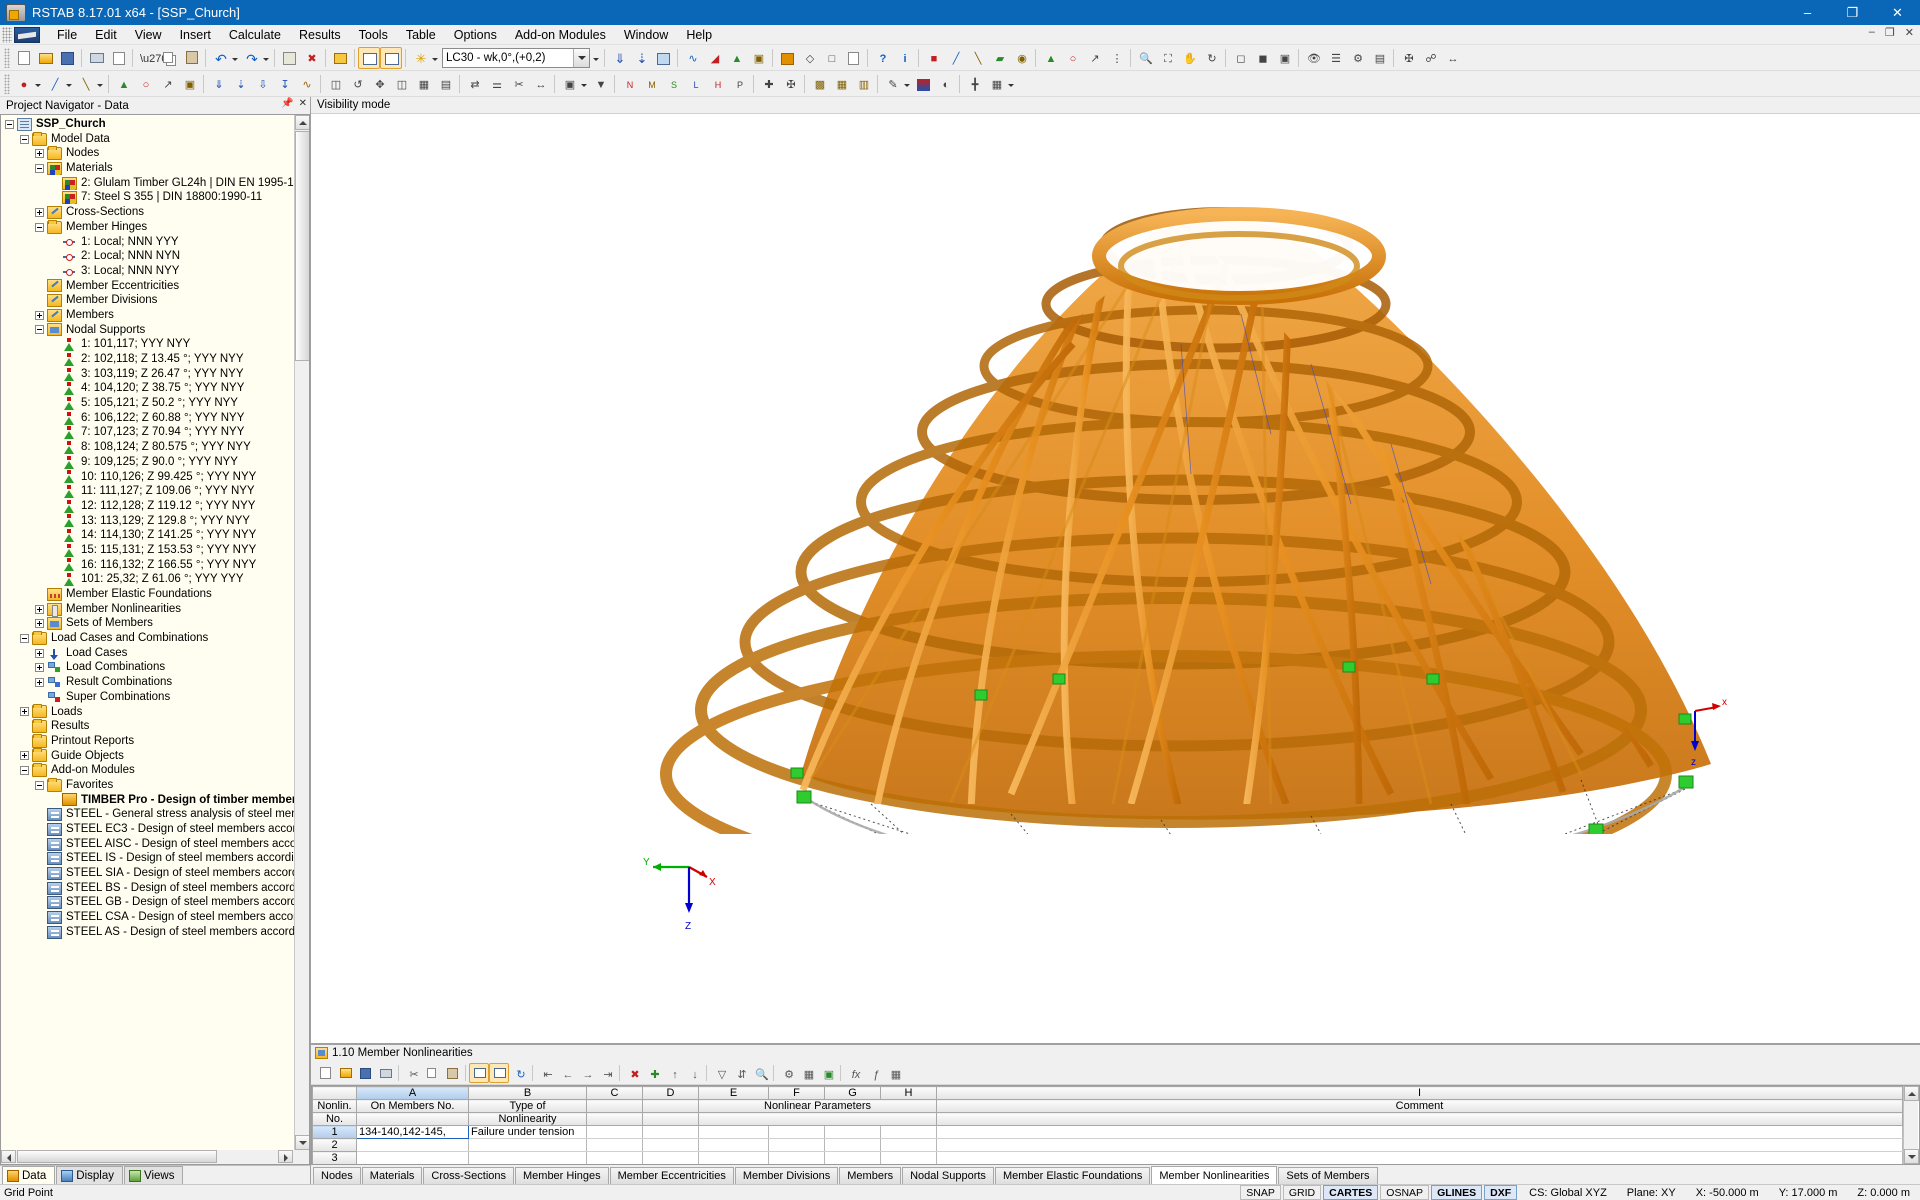  Describe the element at coordinates (1430, 58) in the screenshot. I see `measure-icon: ☍` at that location.